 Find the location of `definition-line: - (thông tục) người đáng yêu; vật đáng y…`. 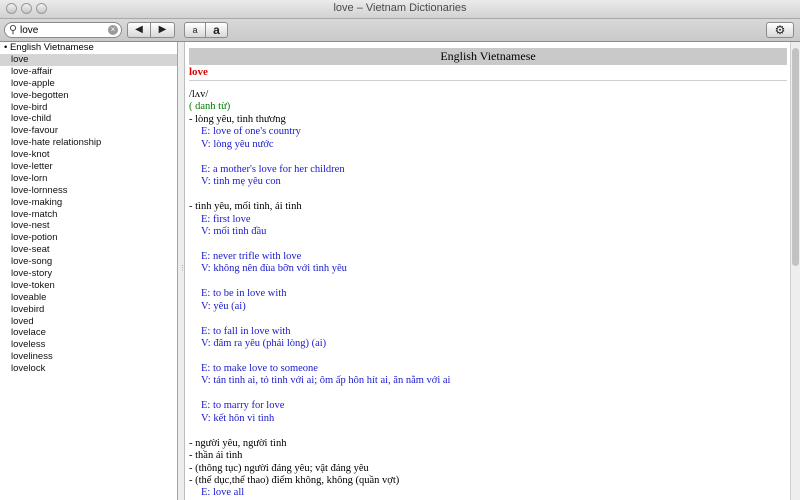

definition-line: - (thông tục) người đáng yêu; vật đáng y… is located at coordinates (279, 468).